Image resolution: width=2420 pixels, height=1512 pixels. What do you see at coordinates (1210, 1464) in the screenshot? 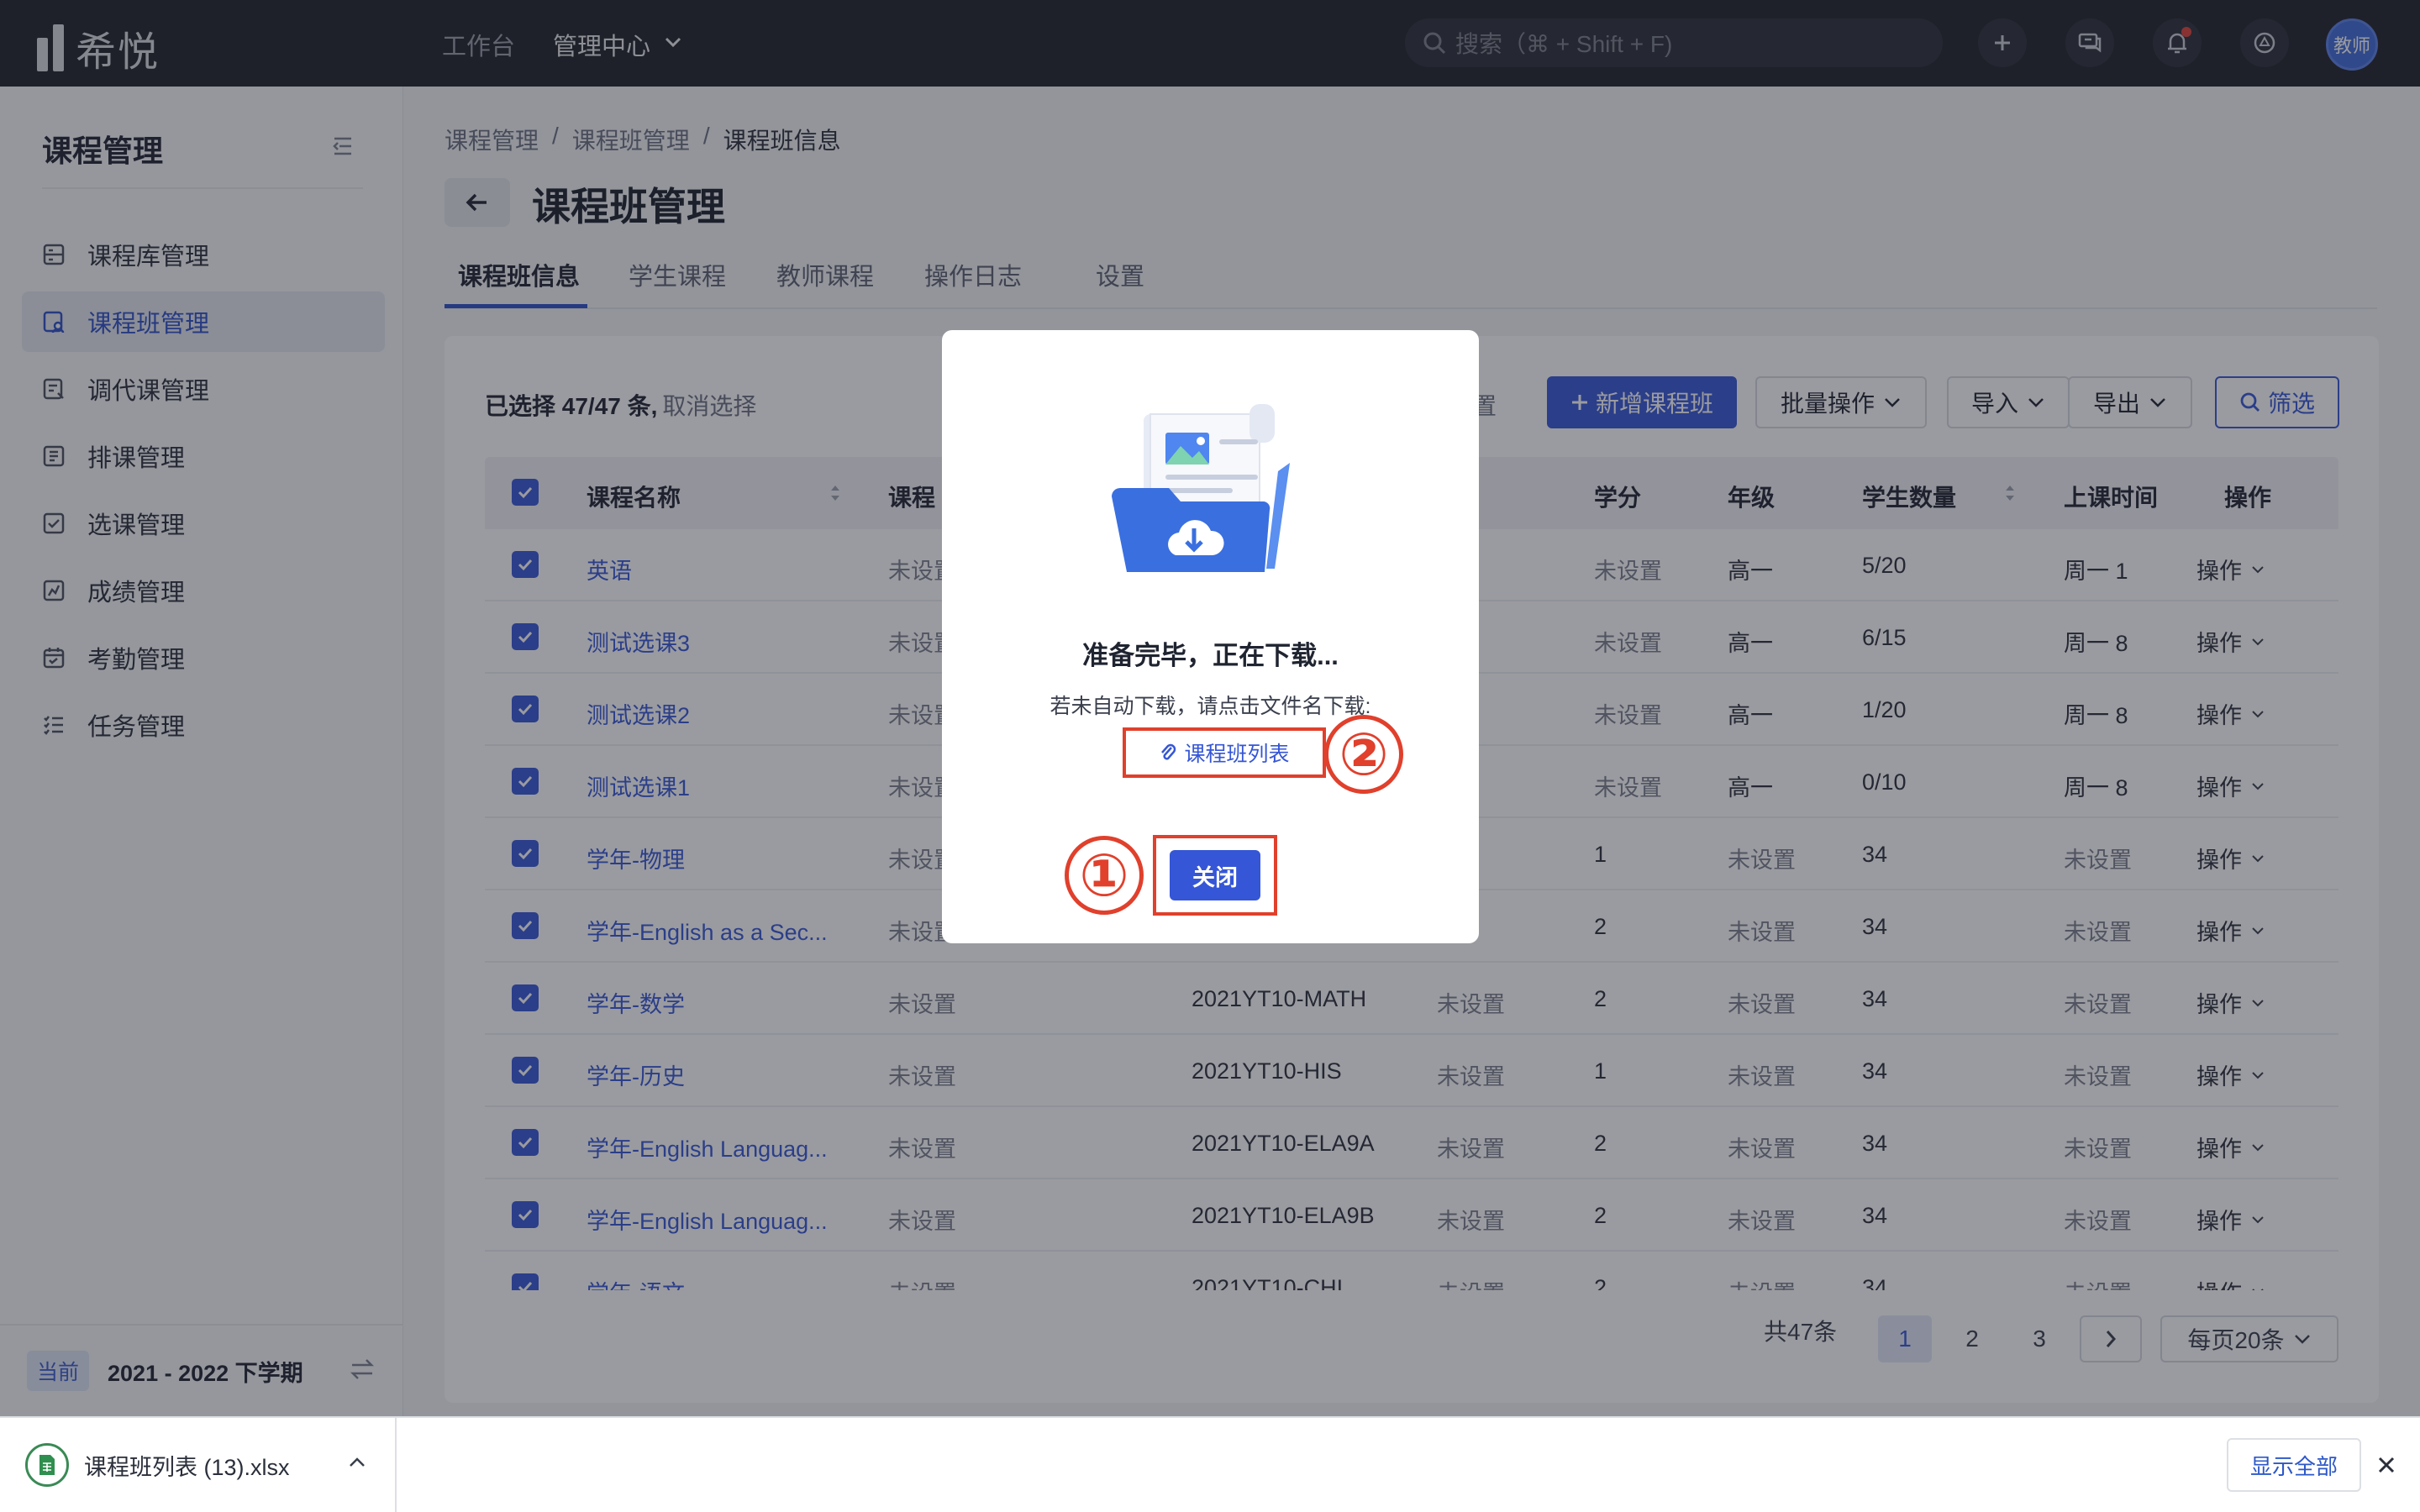
I see `download-bar: 课程班列表 (13).xlsx 显示全部` at bounding box center [1210, 1464].